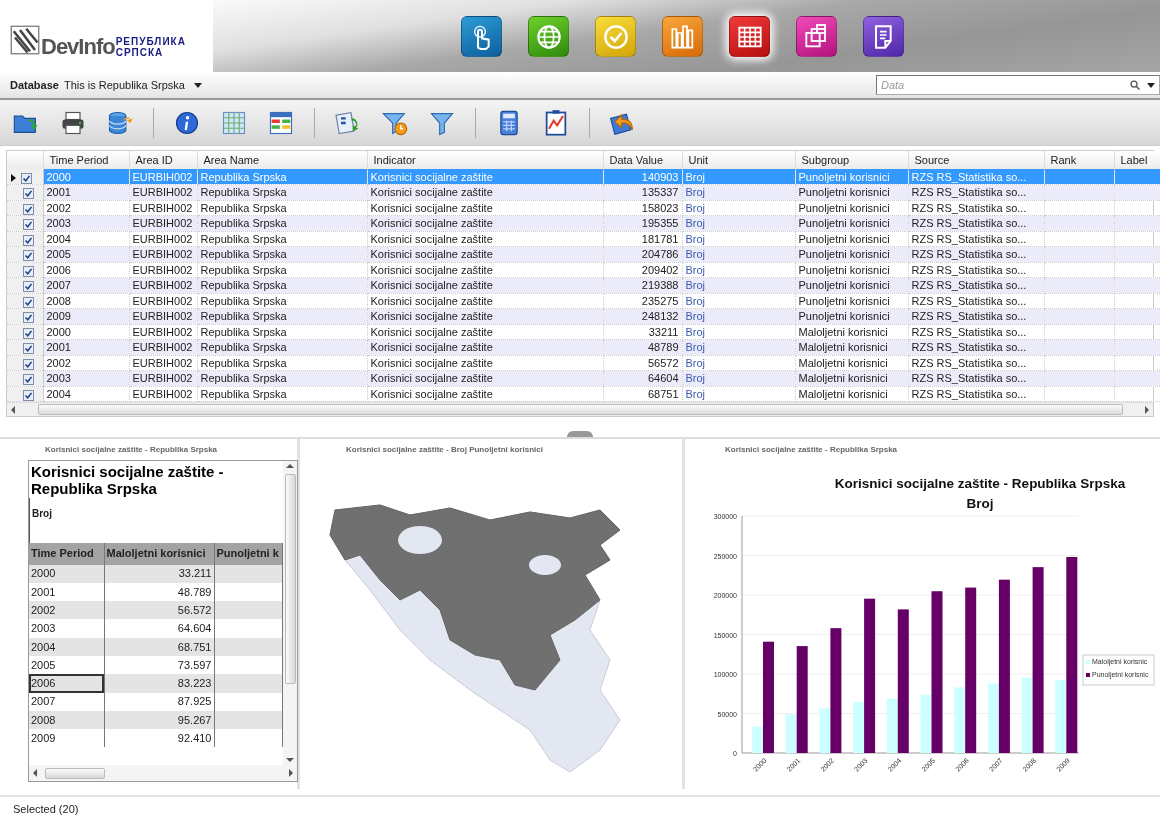 The image size is (1160, 820). What do you see at coordinates (25, 40) in the screenshot?
I see `logo-mark-icon` at bounding box center [25, 40].